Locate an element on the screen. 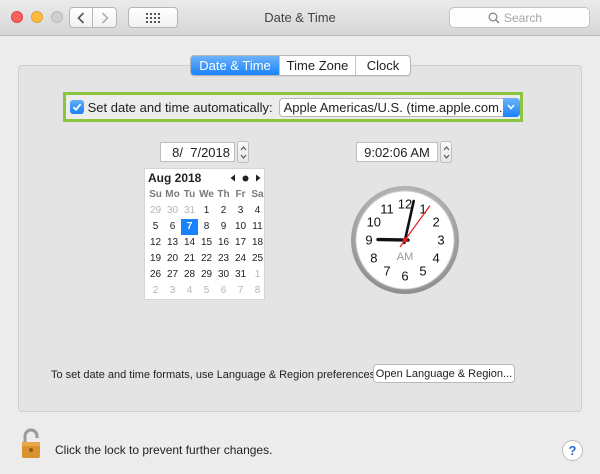 The image size is (600, 474). calendar-day: 22 is located at coordinates (206, 259).